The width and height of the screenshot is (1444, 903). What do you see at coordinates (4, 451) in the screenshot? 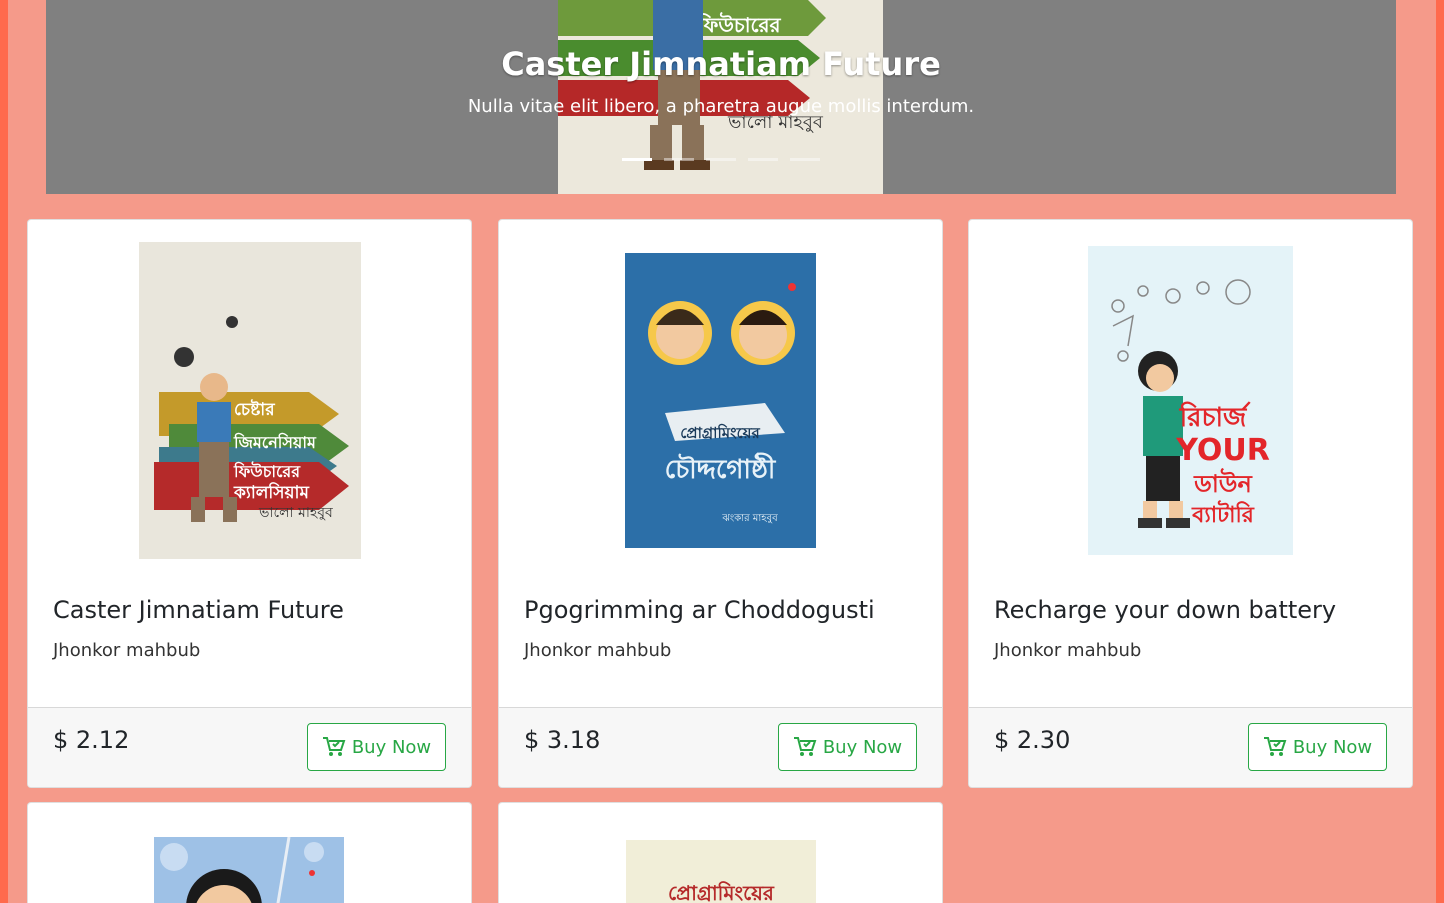
I see `page-edge-left` at bounding box center [4, 451].